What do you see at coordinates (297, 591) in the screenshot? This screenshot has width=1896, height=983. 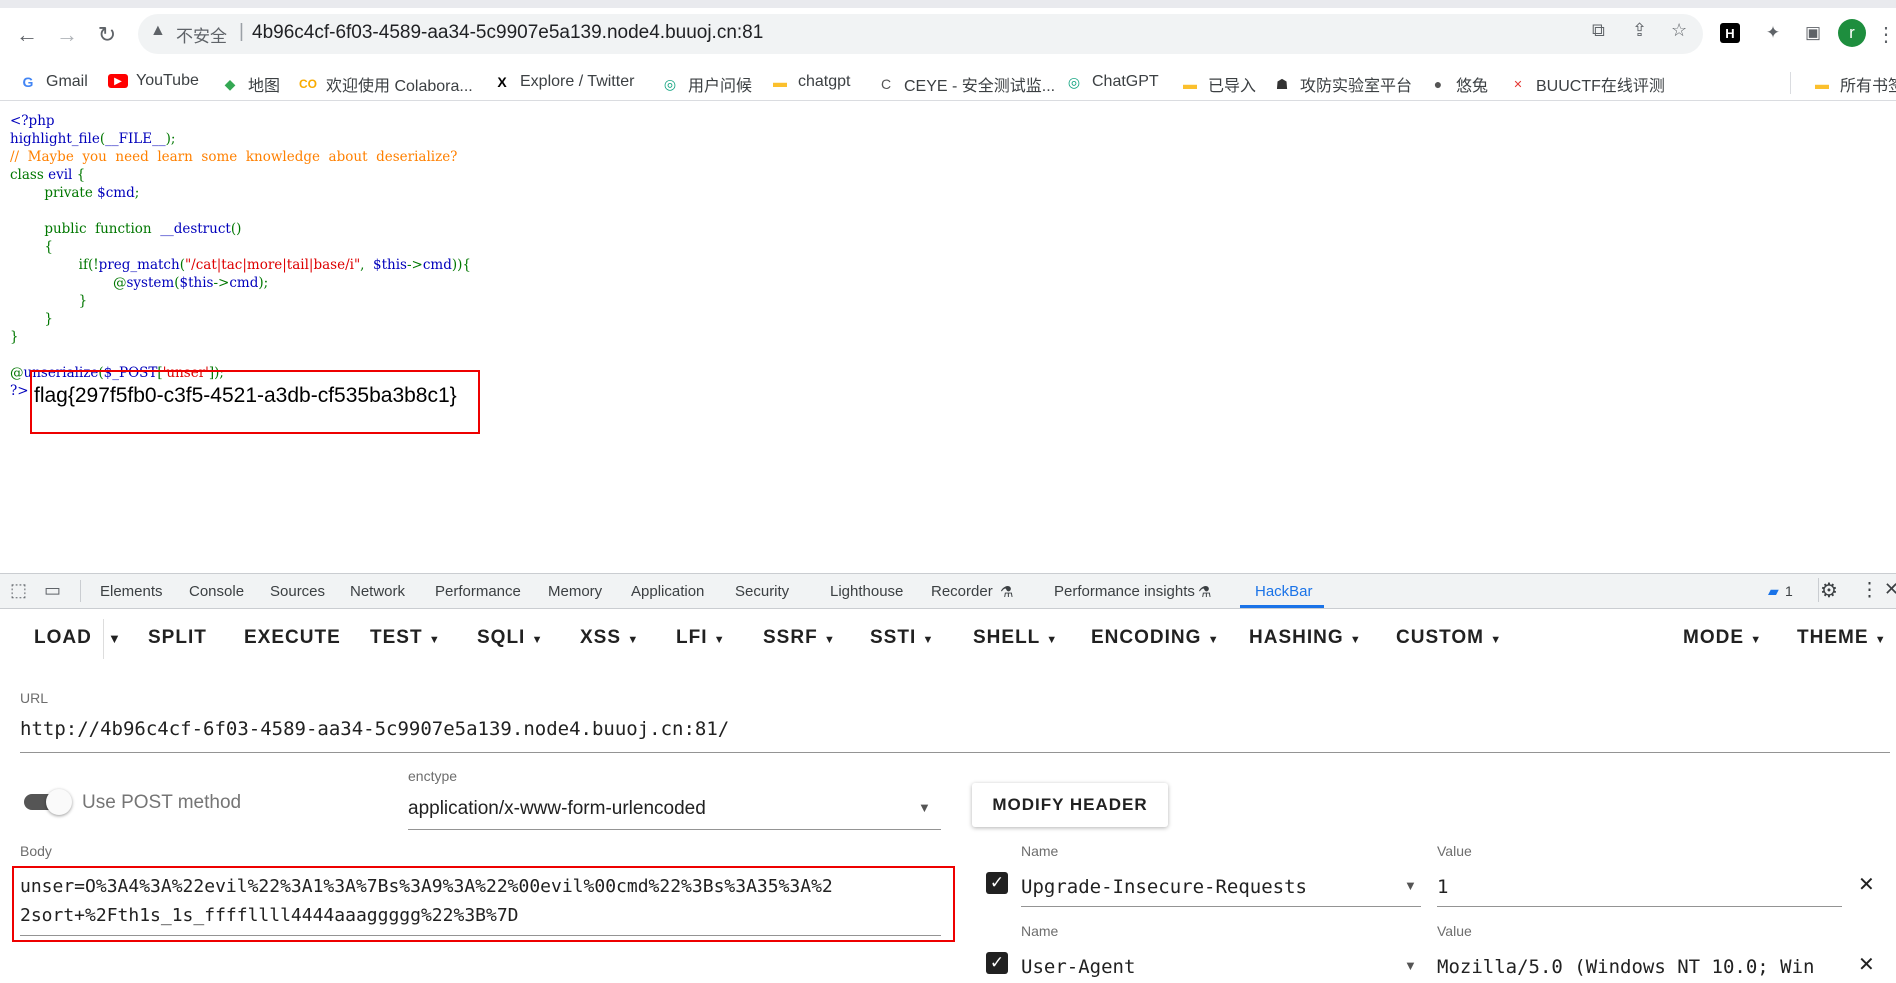 I see `tab-sources: Sources` at bounding box center [297, 591].